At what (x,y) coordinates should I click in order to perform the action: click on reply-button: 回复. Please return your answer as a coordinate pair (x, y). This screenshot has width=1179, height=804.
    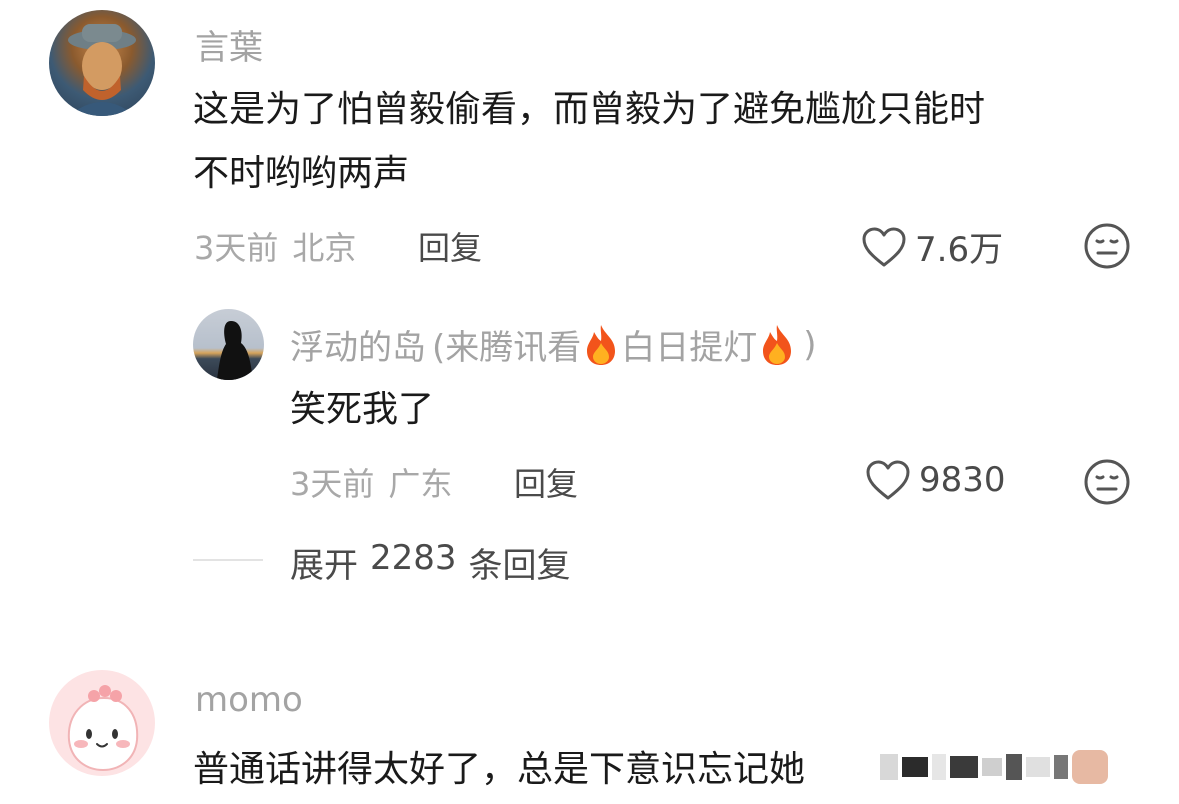
    Looking at the image, I should click on (450, 246).